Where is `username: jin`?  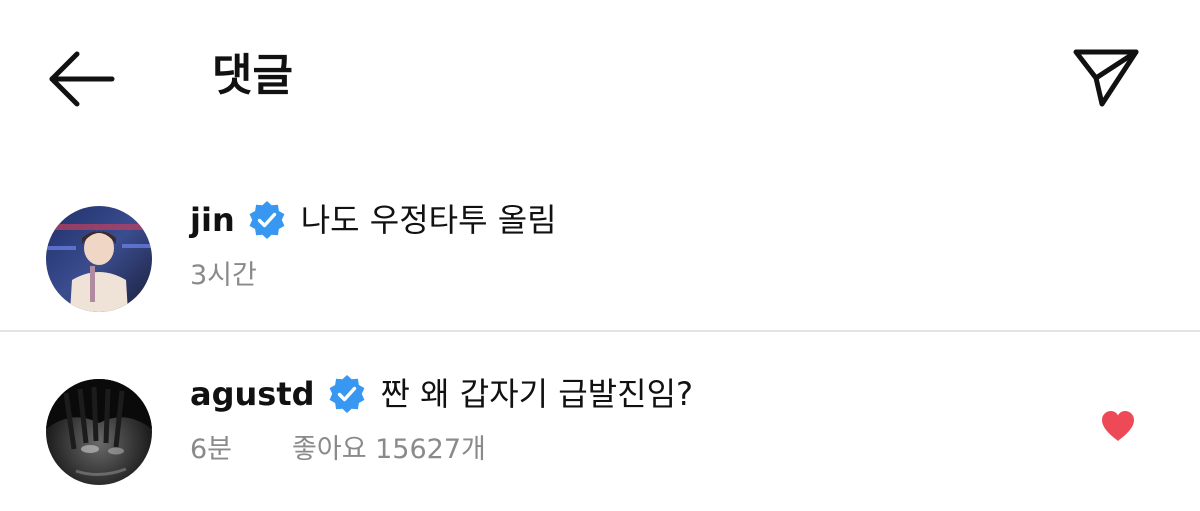 username: jin is located at coordinates (212, 220).